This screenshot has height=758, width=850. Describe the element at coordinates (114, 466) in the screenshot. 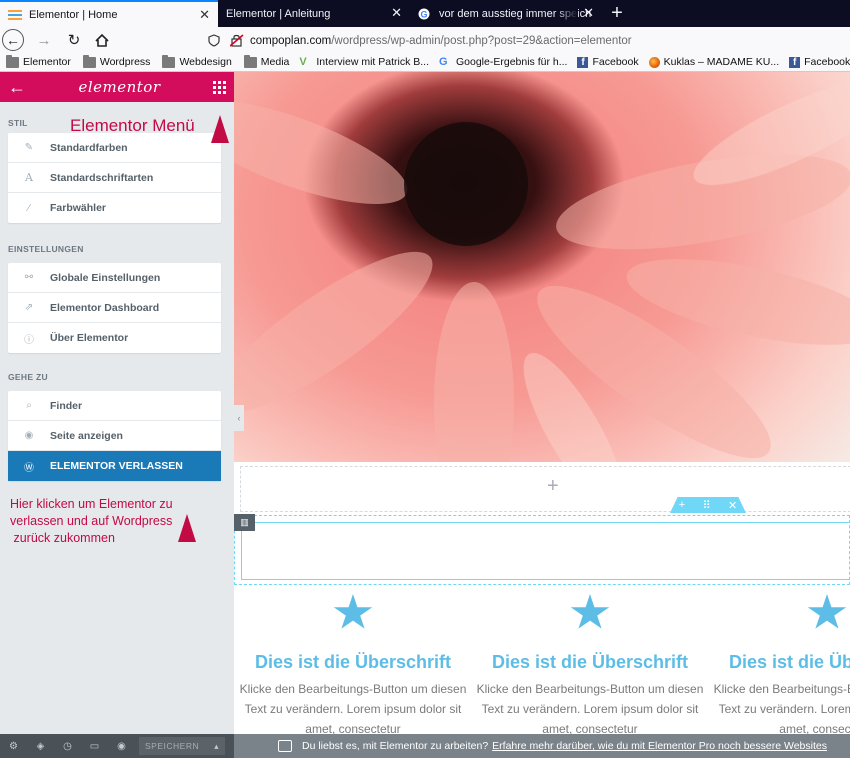

I see `exit-elementor-button: Ⓦ ELEMENTOR VERLASSEN` at that location.